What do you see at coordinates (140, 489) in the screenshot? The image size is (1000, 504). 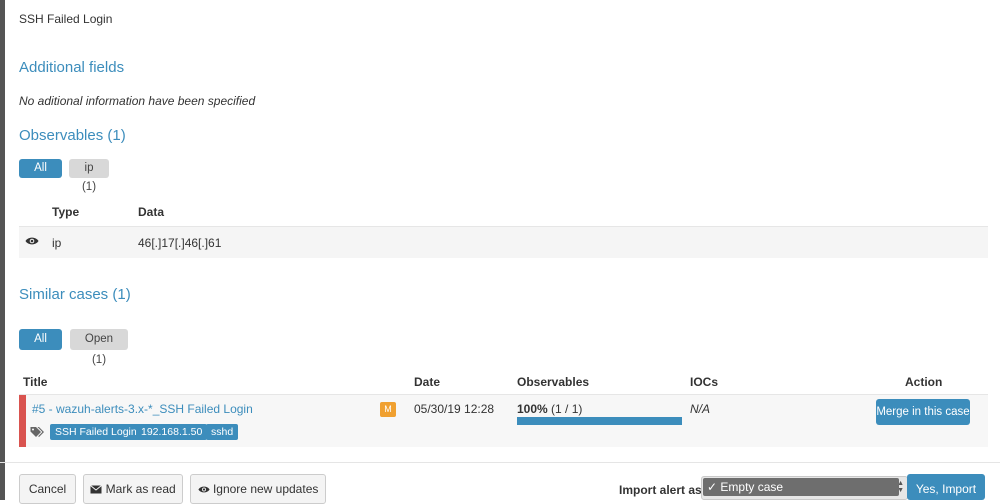 I see `mark-as-read-label: Mark as read` at bounding box center [140, 489].